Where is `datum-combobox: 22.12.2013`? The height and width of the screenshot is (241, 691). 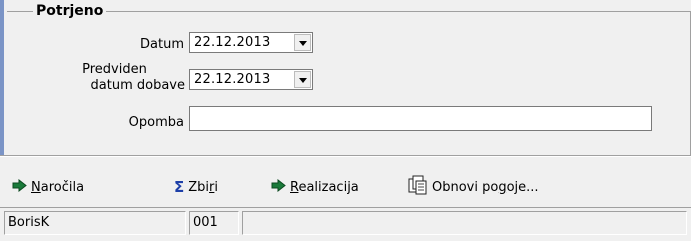
datum-combobox: 22.12.2013 is located at coordinates (251, 42).